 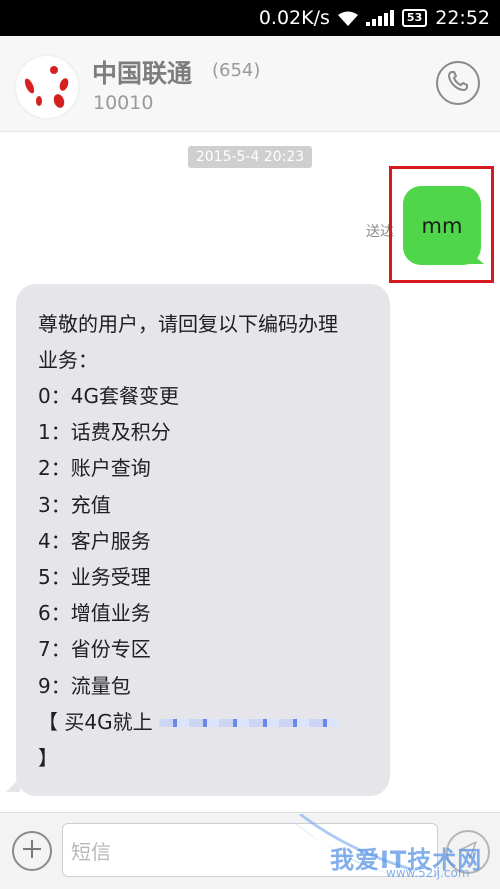 What do you see at coordinates (91, 851) in the screenshot?
I see `message-input-placeholder: 短信` at bounding box center [91, 851].